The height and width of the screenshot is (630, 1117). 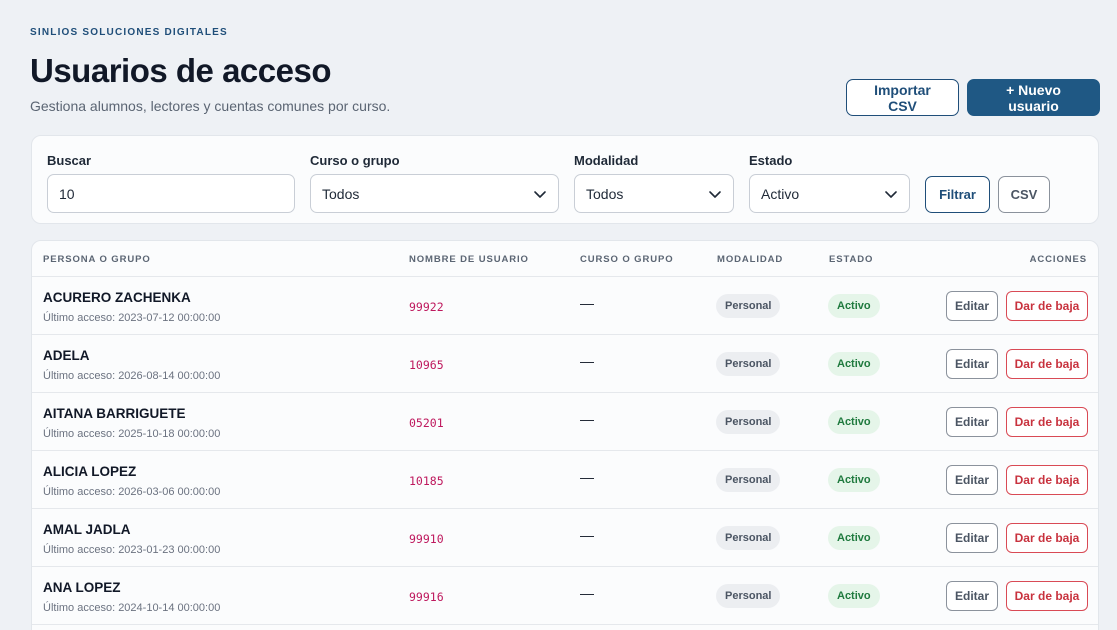 What do you see at coordinates (132, 608) in the screenshot?
I see `last-access: Último acceso: 2024-10-14 00:00:00` at bounding box center [132, 608].